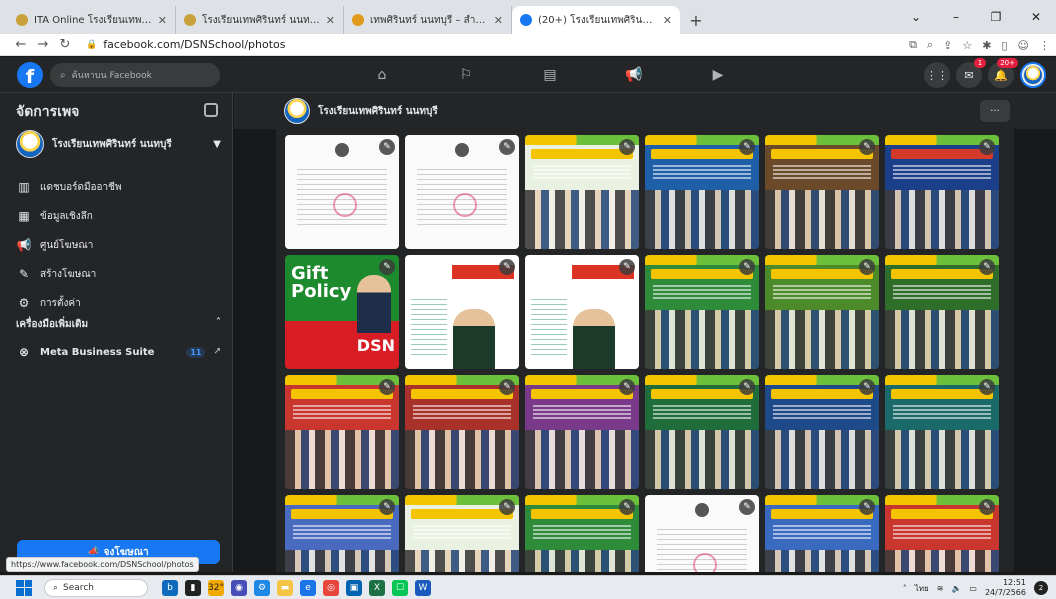 The height and width of the screenshot is (599, 1056). What do you see at coordinates (118, 216) in the screenshot?
I see `sidebar-item: ▦ ข้อมูลเชิงลึก` at bounding box center [118, 216].